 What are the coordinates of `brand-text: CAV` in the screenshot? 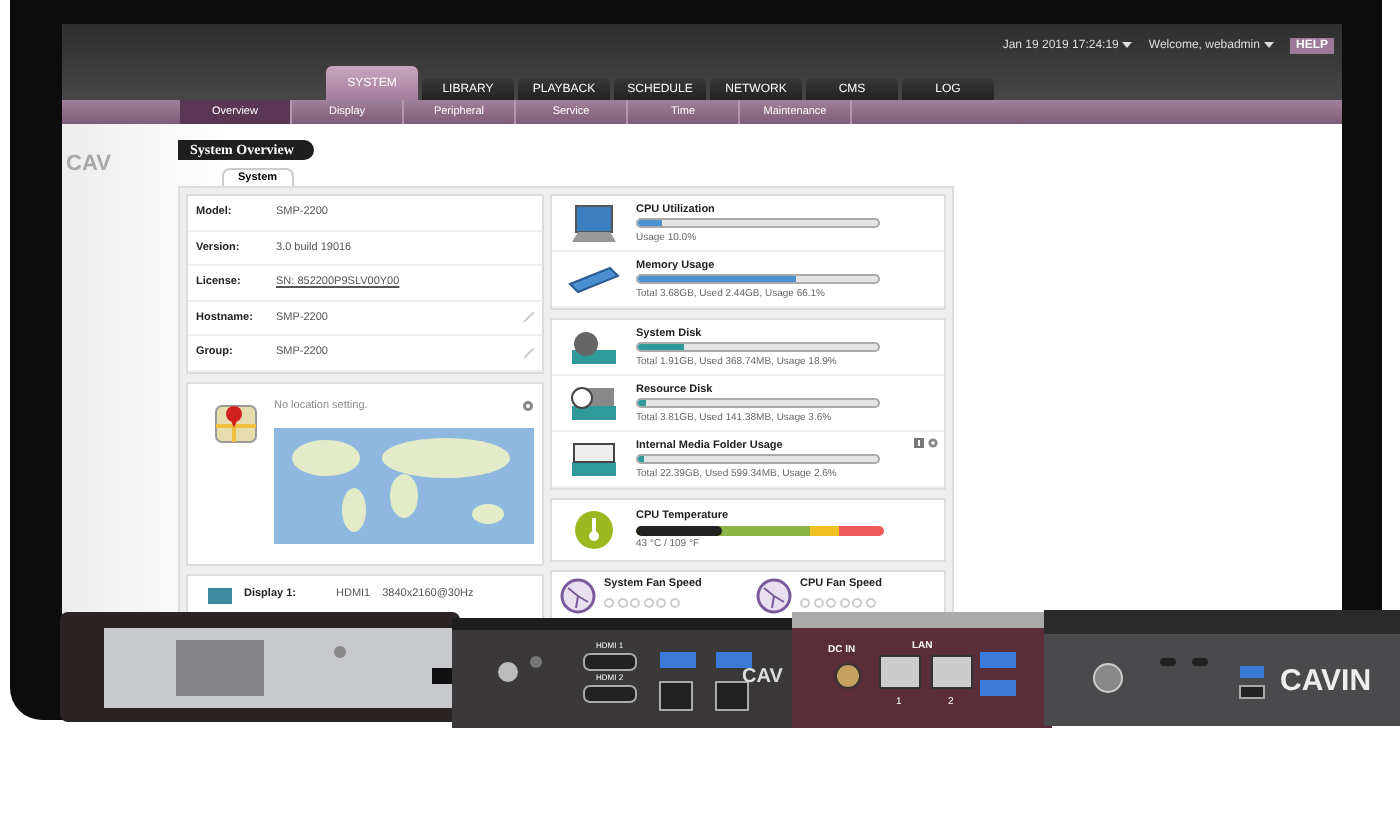 It's located at (87, 164).